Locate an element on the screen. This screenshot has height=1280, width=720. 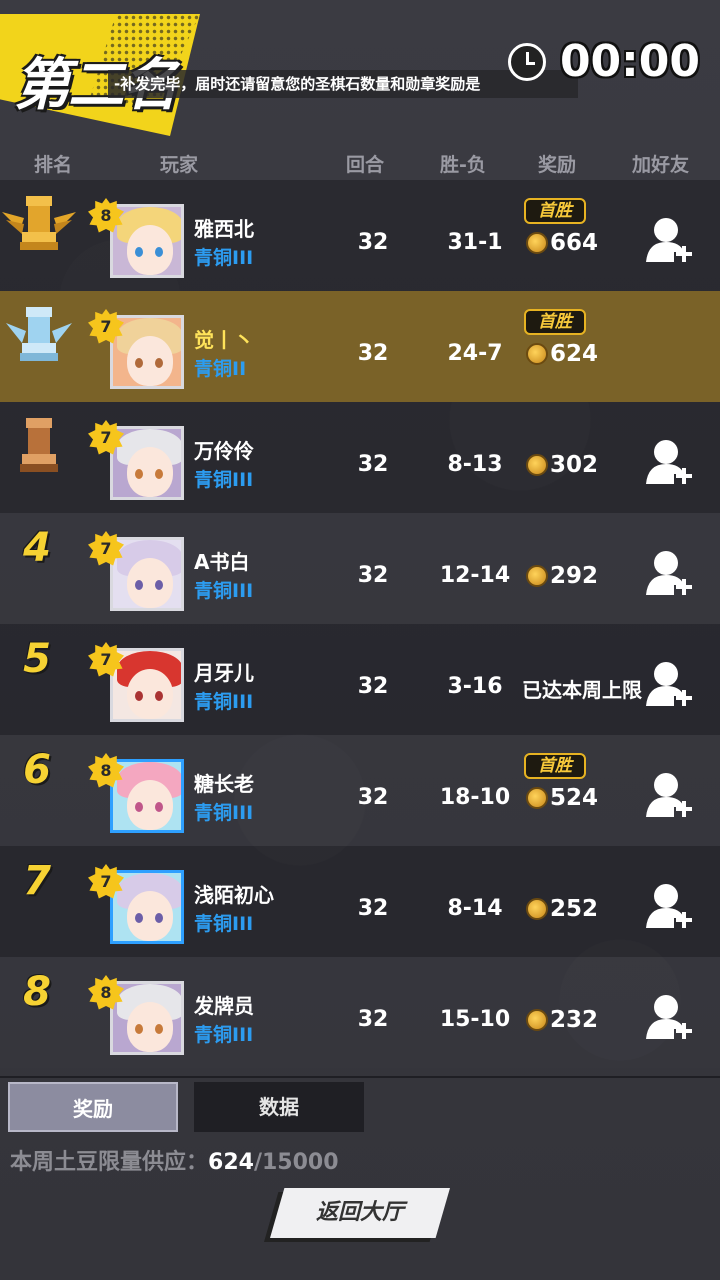
table-row: 5 7 月牙儿 青铜III 32 3-16 已达本周上限 is located at coordinates (360, 679).